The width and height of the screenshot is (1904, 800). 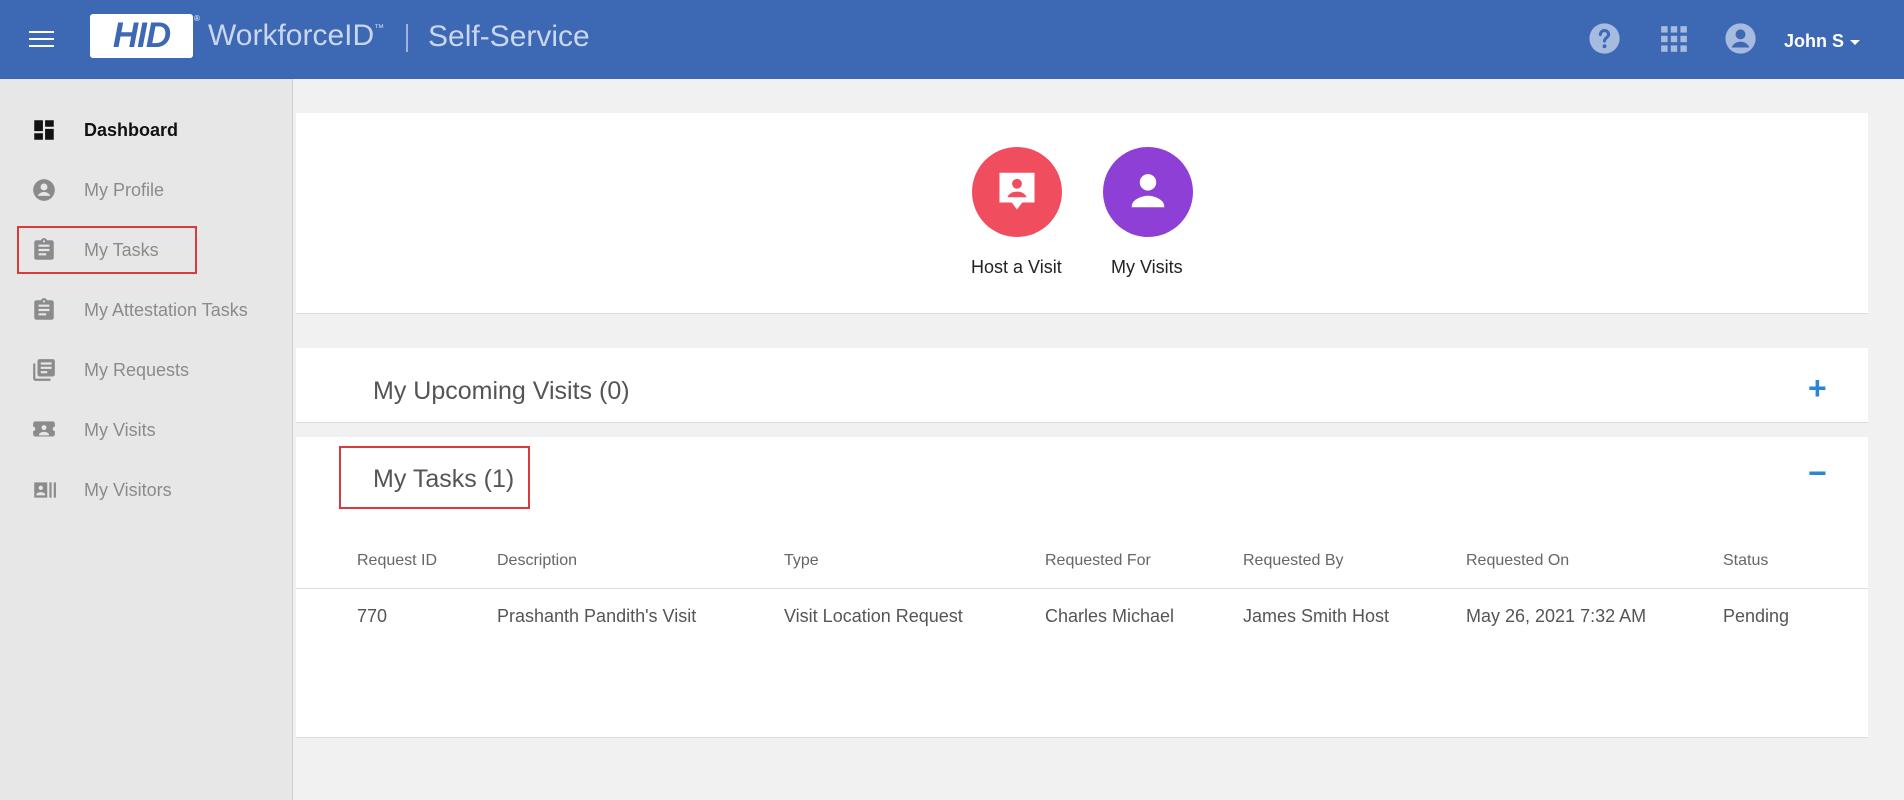 What do you see at coordinates (1674, 39) in the screenshot?
I see `apps-grid-icon` at bounding box center [1674, 39].